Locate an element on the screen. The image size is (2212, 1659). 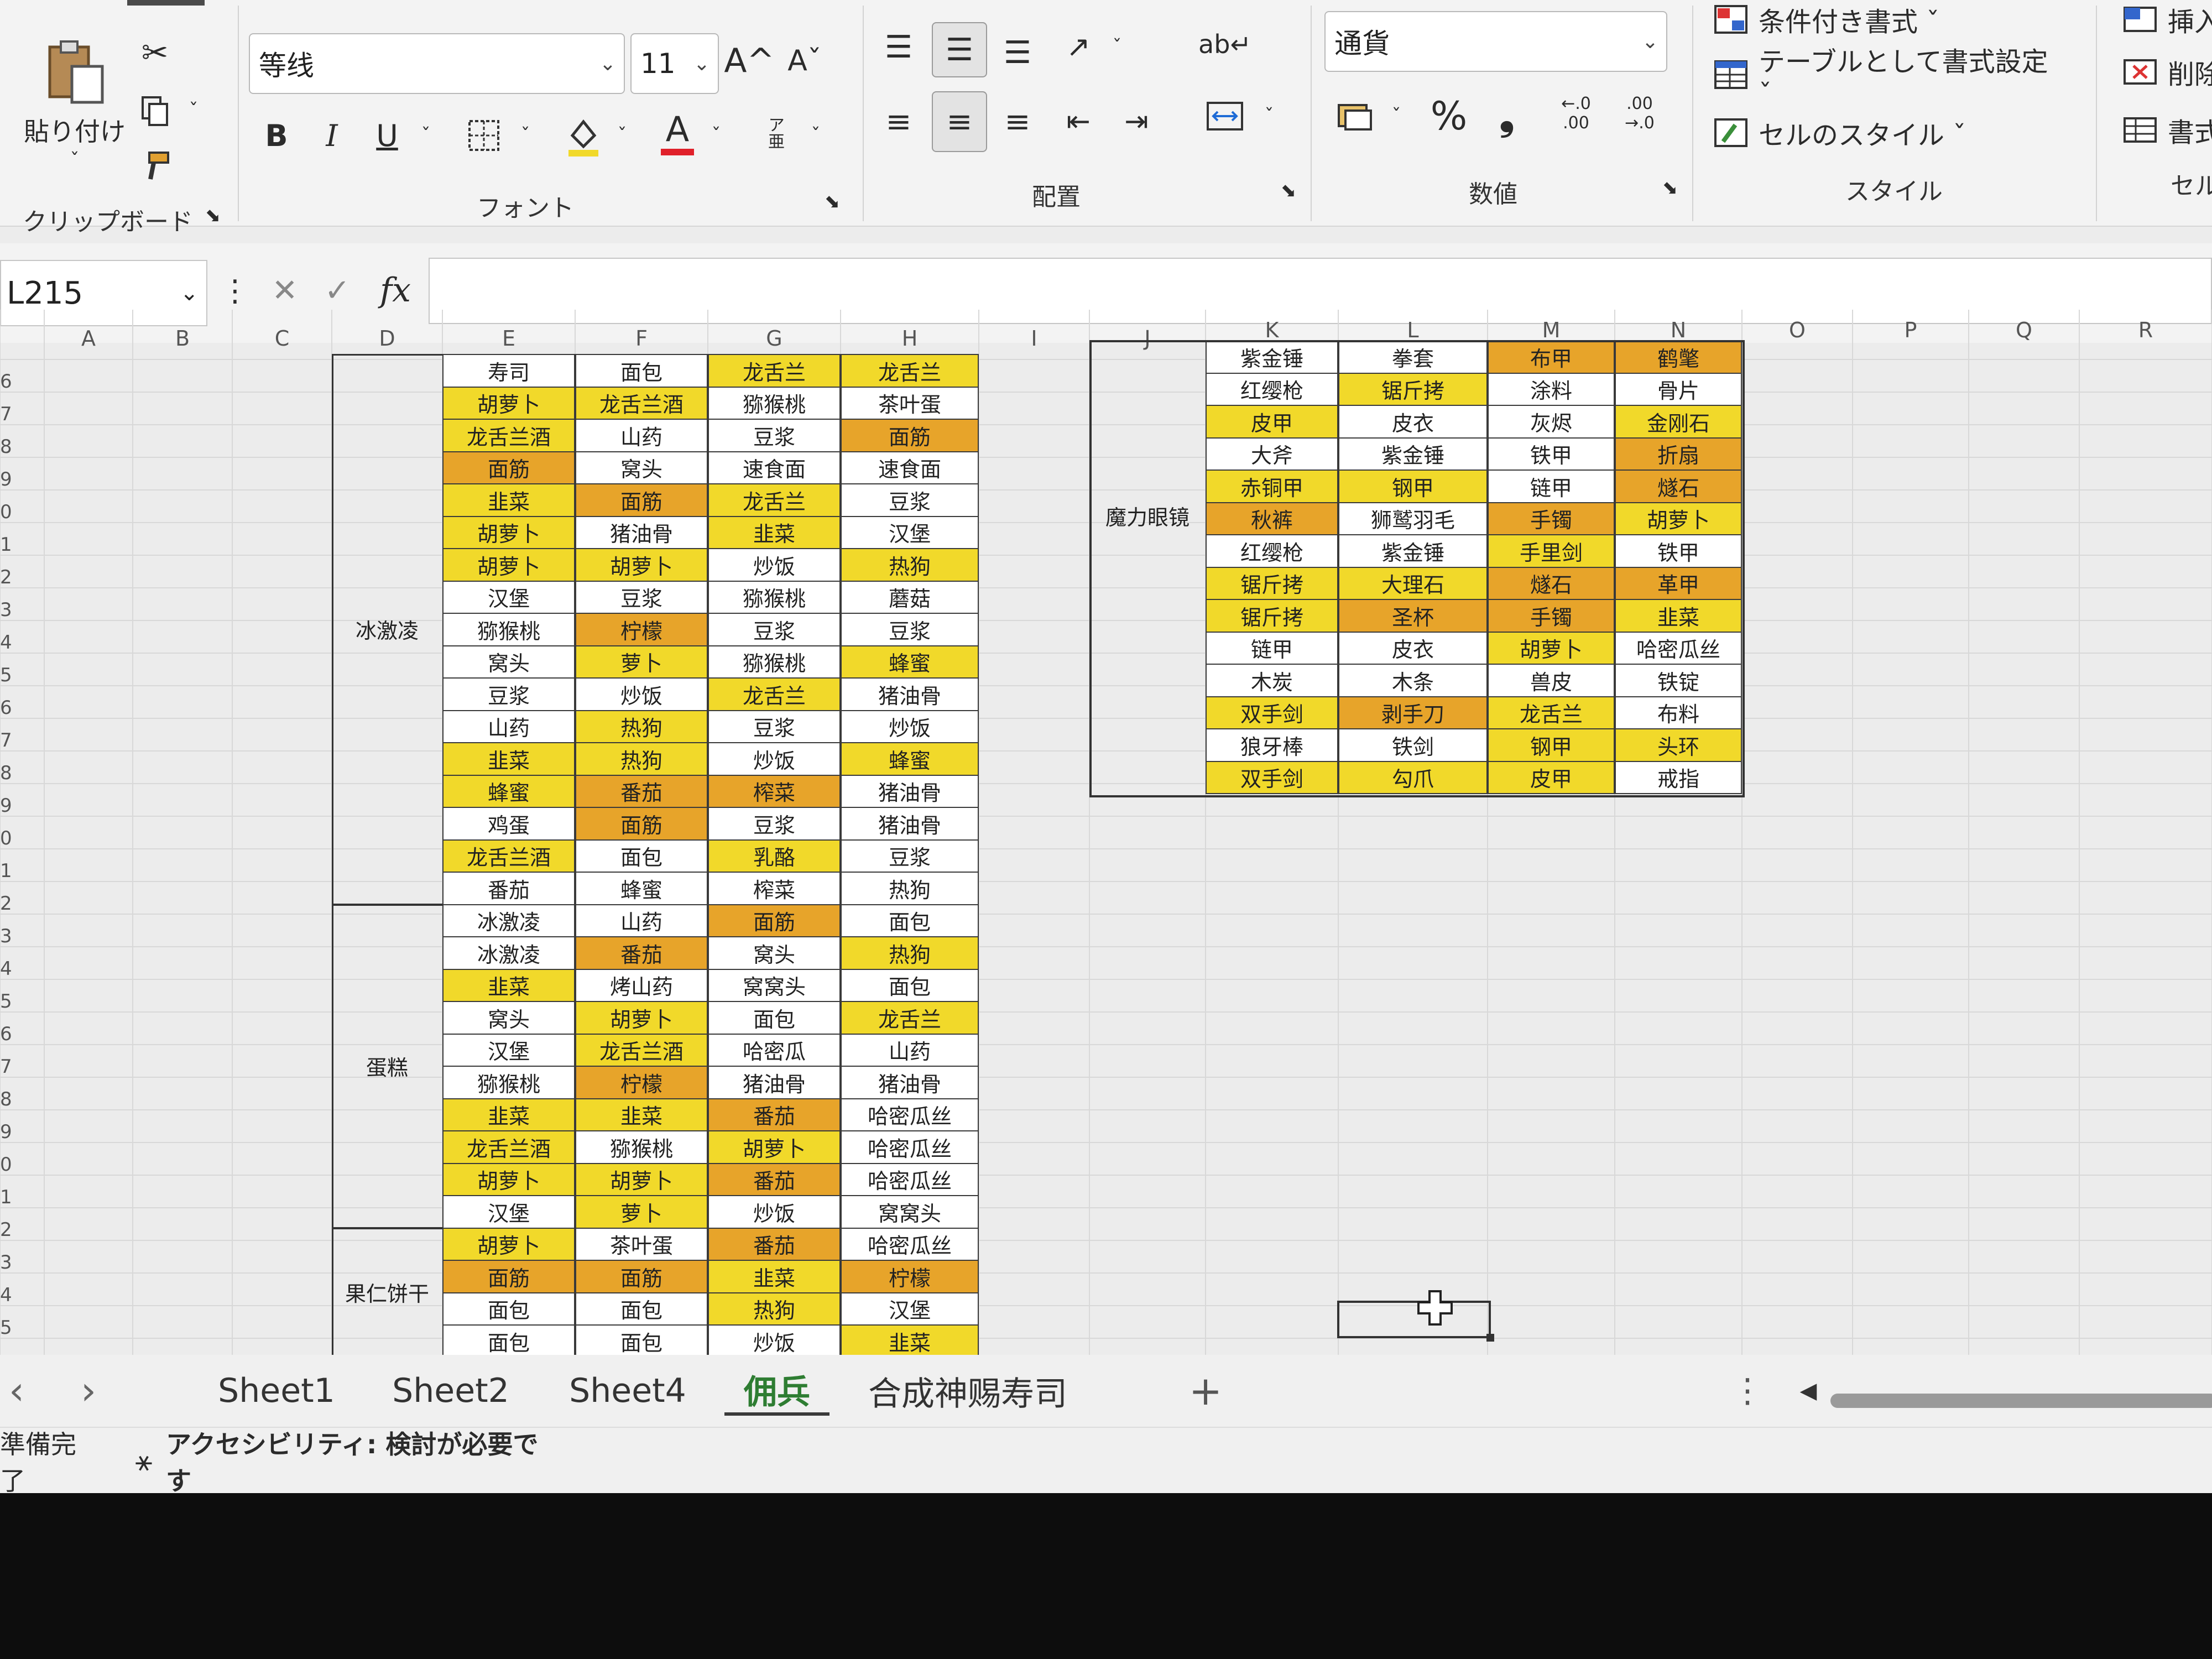
column-header-r: R is located at coordinates (2145, 330).